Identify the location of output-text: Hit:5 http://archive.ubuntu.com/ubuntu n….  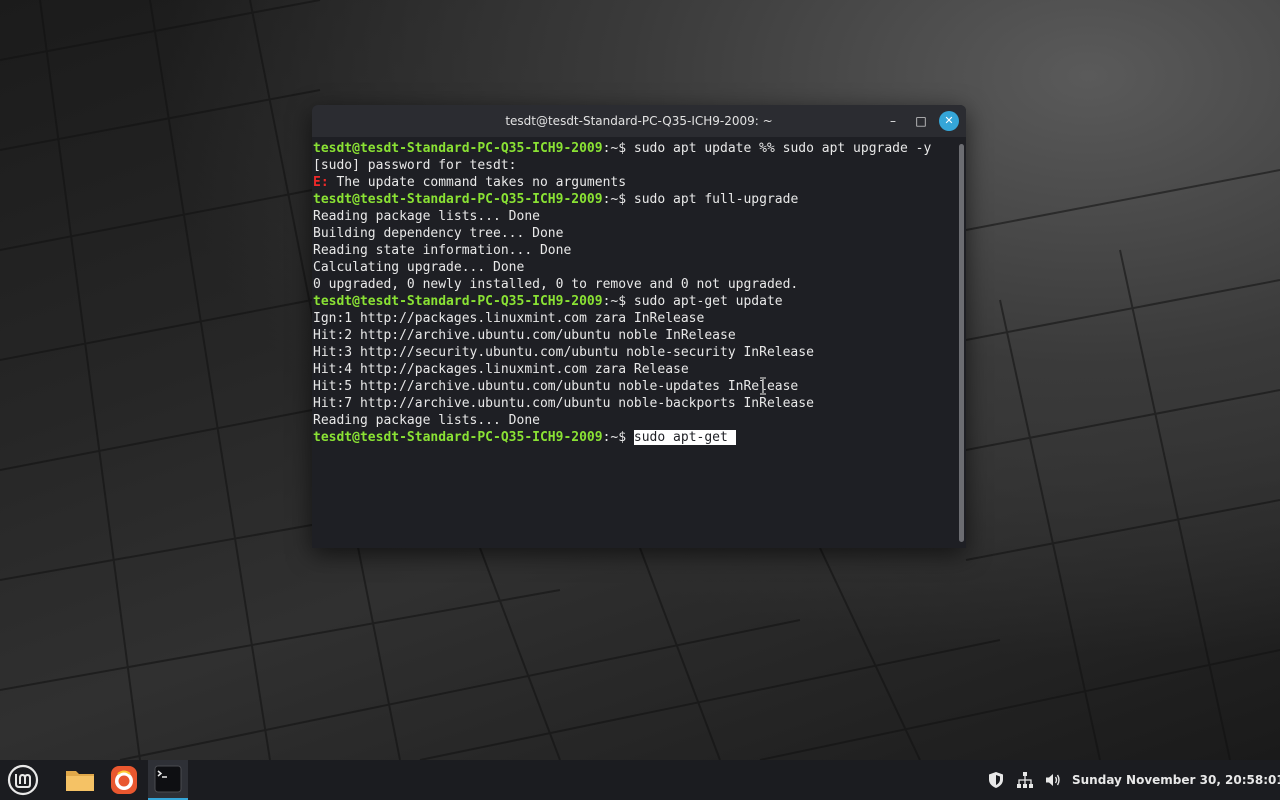
(556, 386).